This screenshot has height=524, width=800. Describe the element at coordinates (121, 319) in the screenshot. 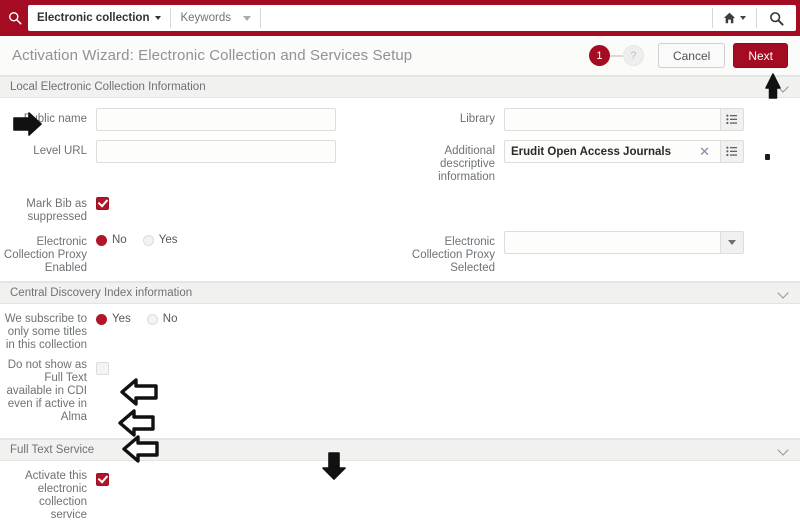

I see `subscribe-option-yes-label: Yes` at that location.